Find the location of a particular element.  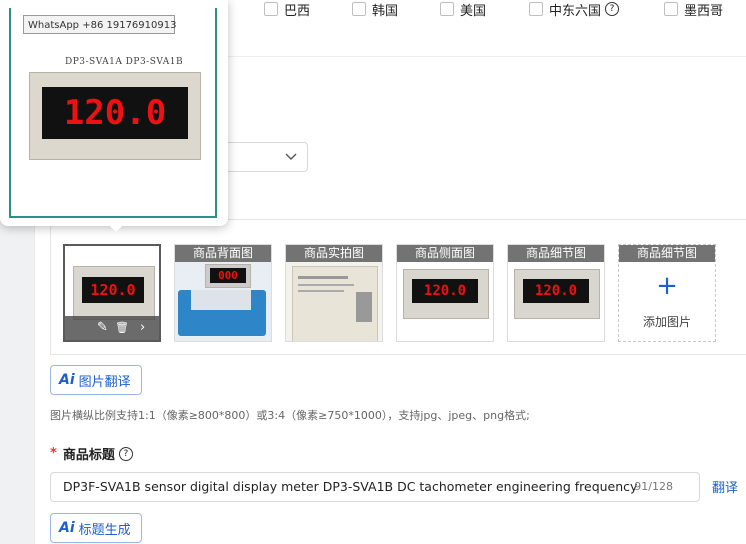

translate-link: 翻译 is located at coordinates (725, 486).